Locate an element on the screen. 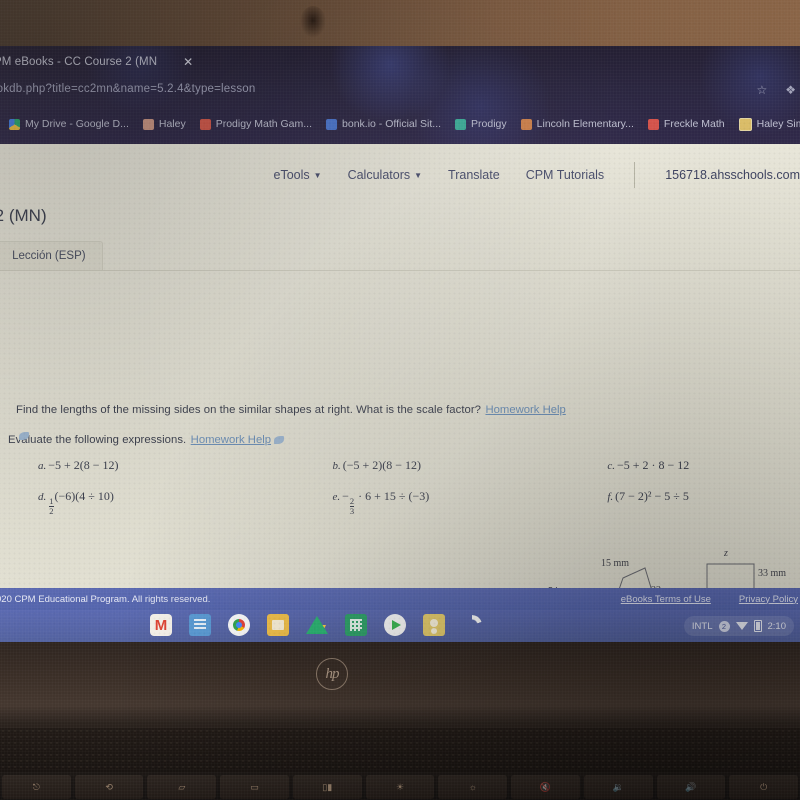  nav-item-translate: Translate is located at coordinates (474, 175).